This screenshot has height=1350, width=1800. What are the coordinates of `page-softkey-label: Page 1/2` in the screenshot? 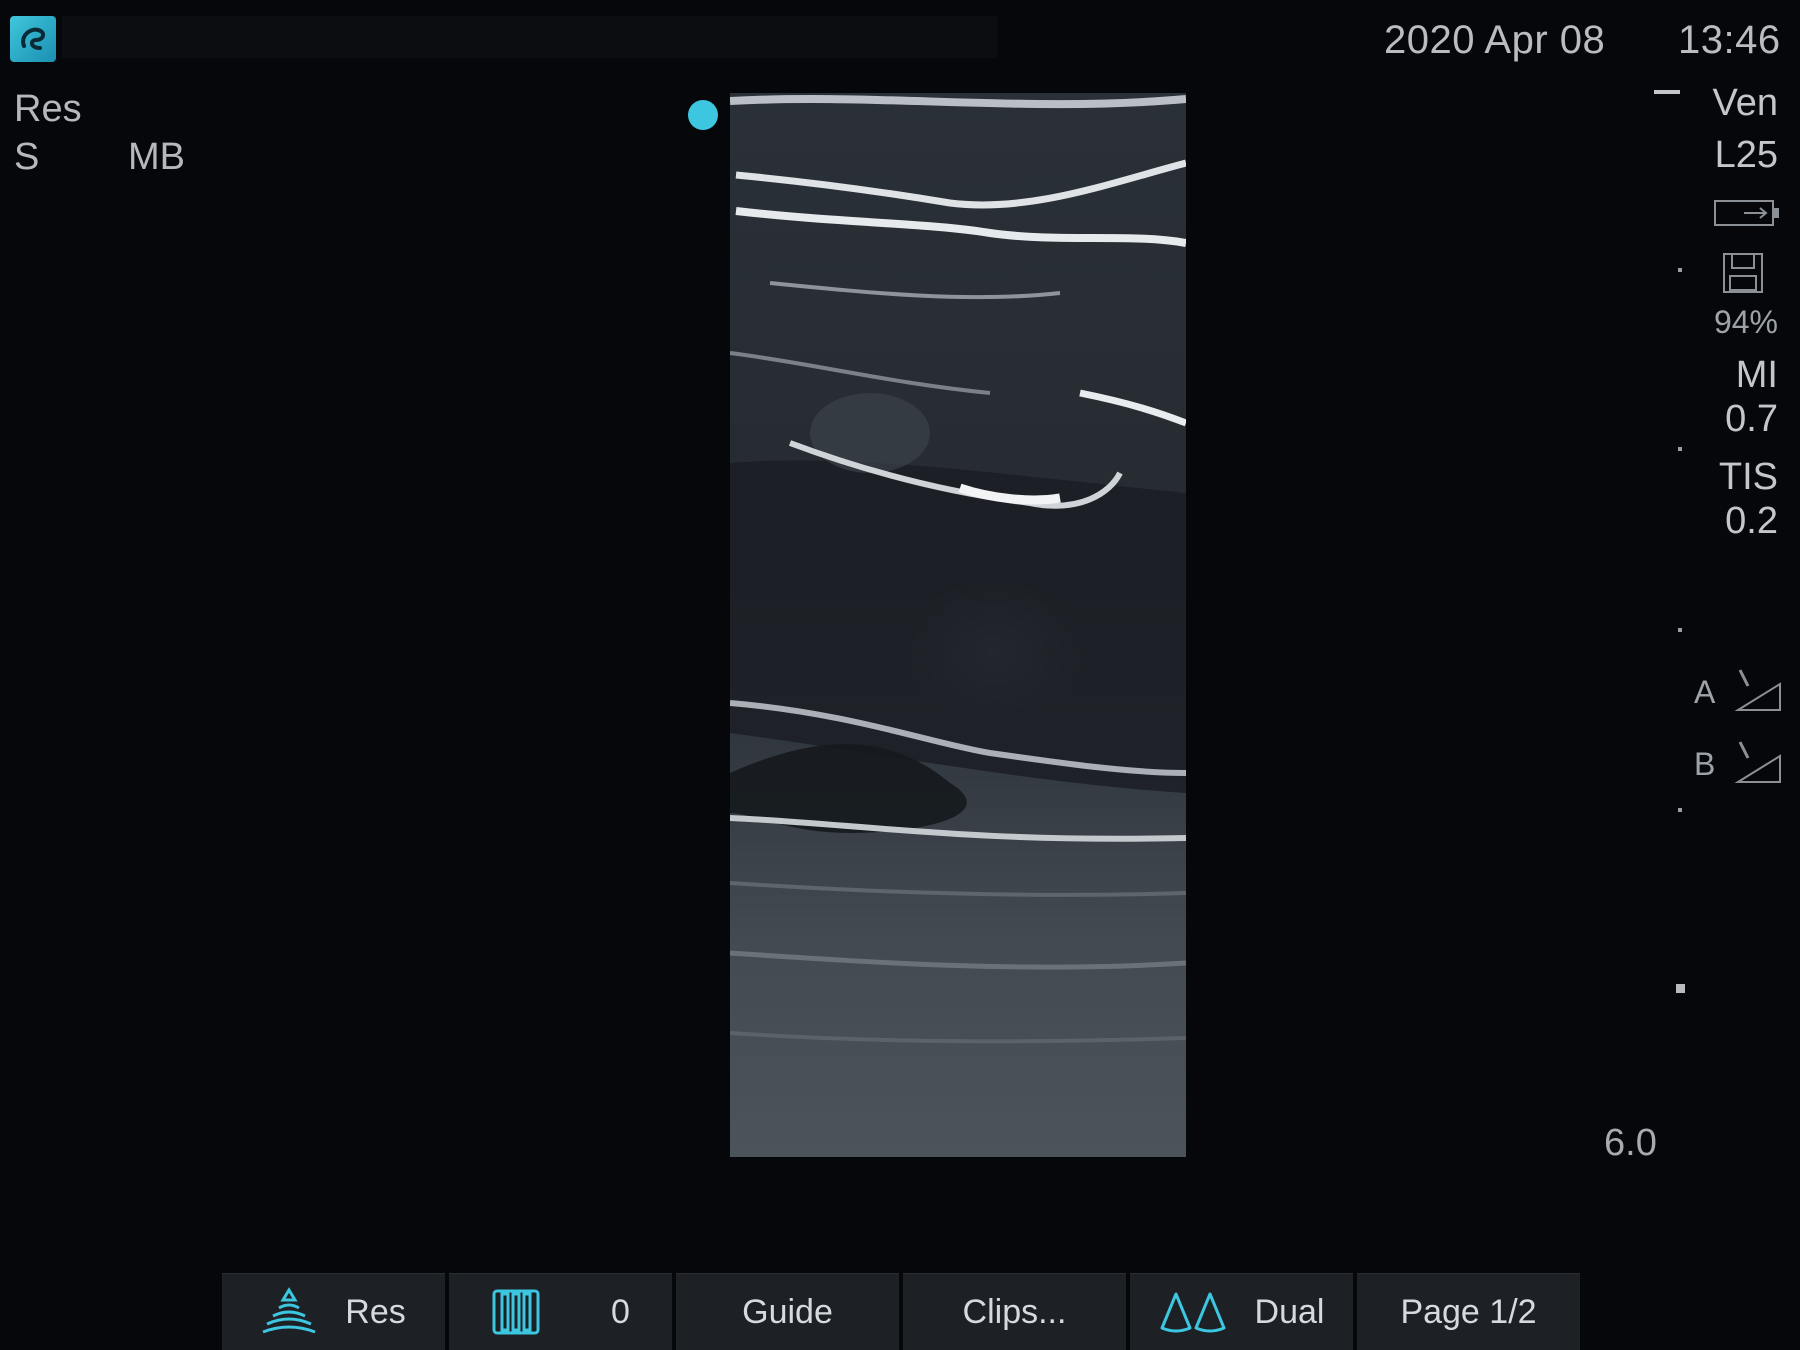 It's located at (1468, 1311).